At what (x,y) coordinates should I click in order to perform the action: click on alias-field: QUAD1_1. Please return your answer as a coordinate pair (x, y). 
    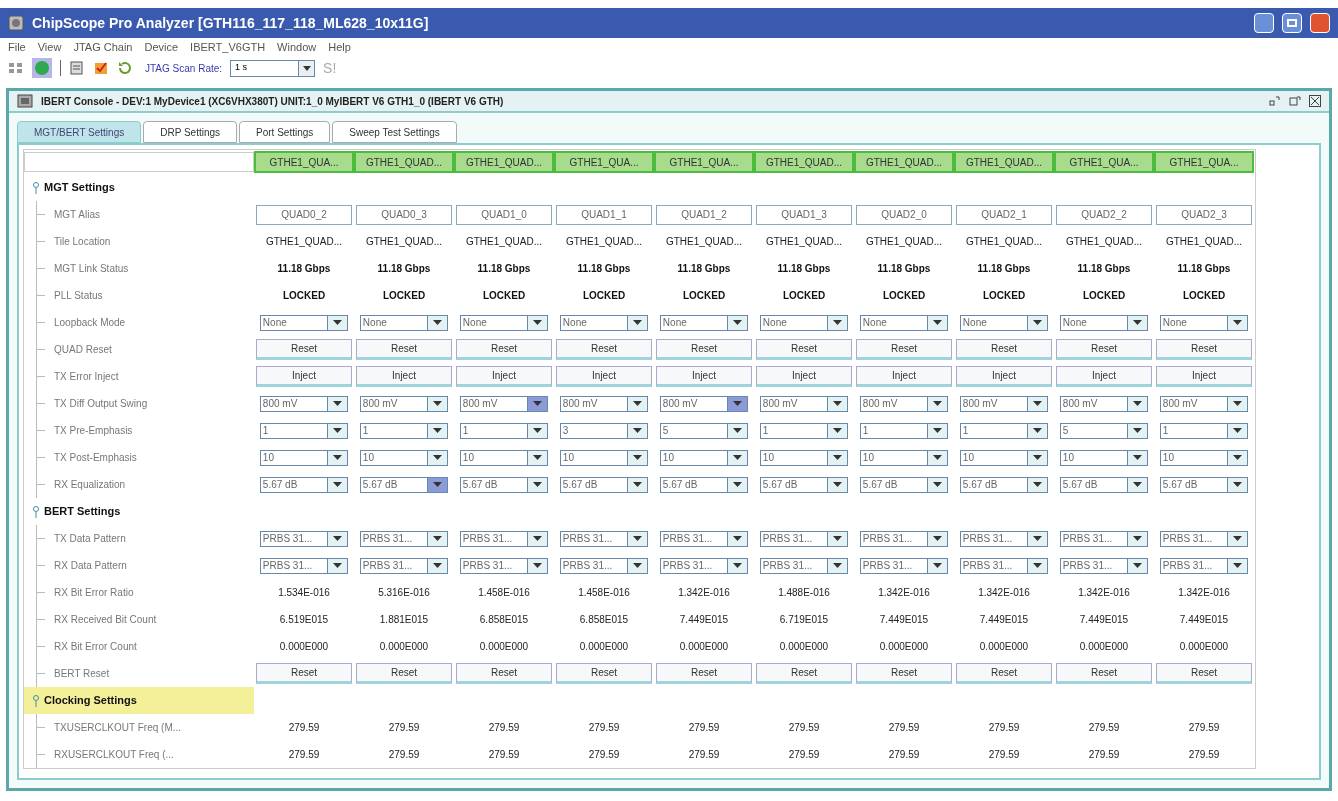
    Looking at the image, I should click on (604, 214).